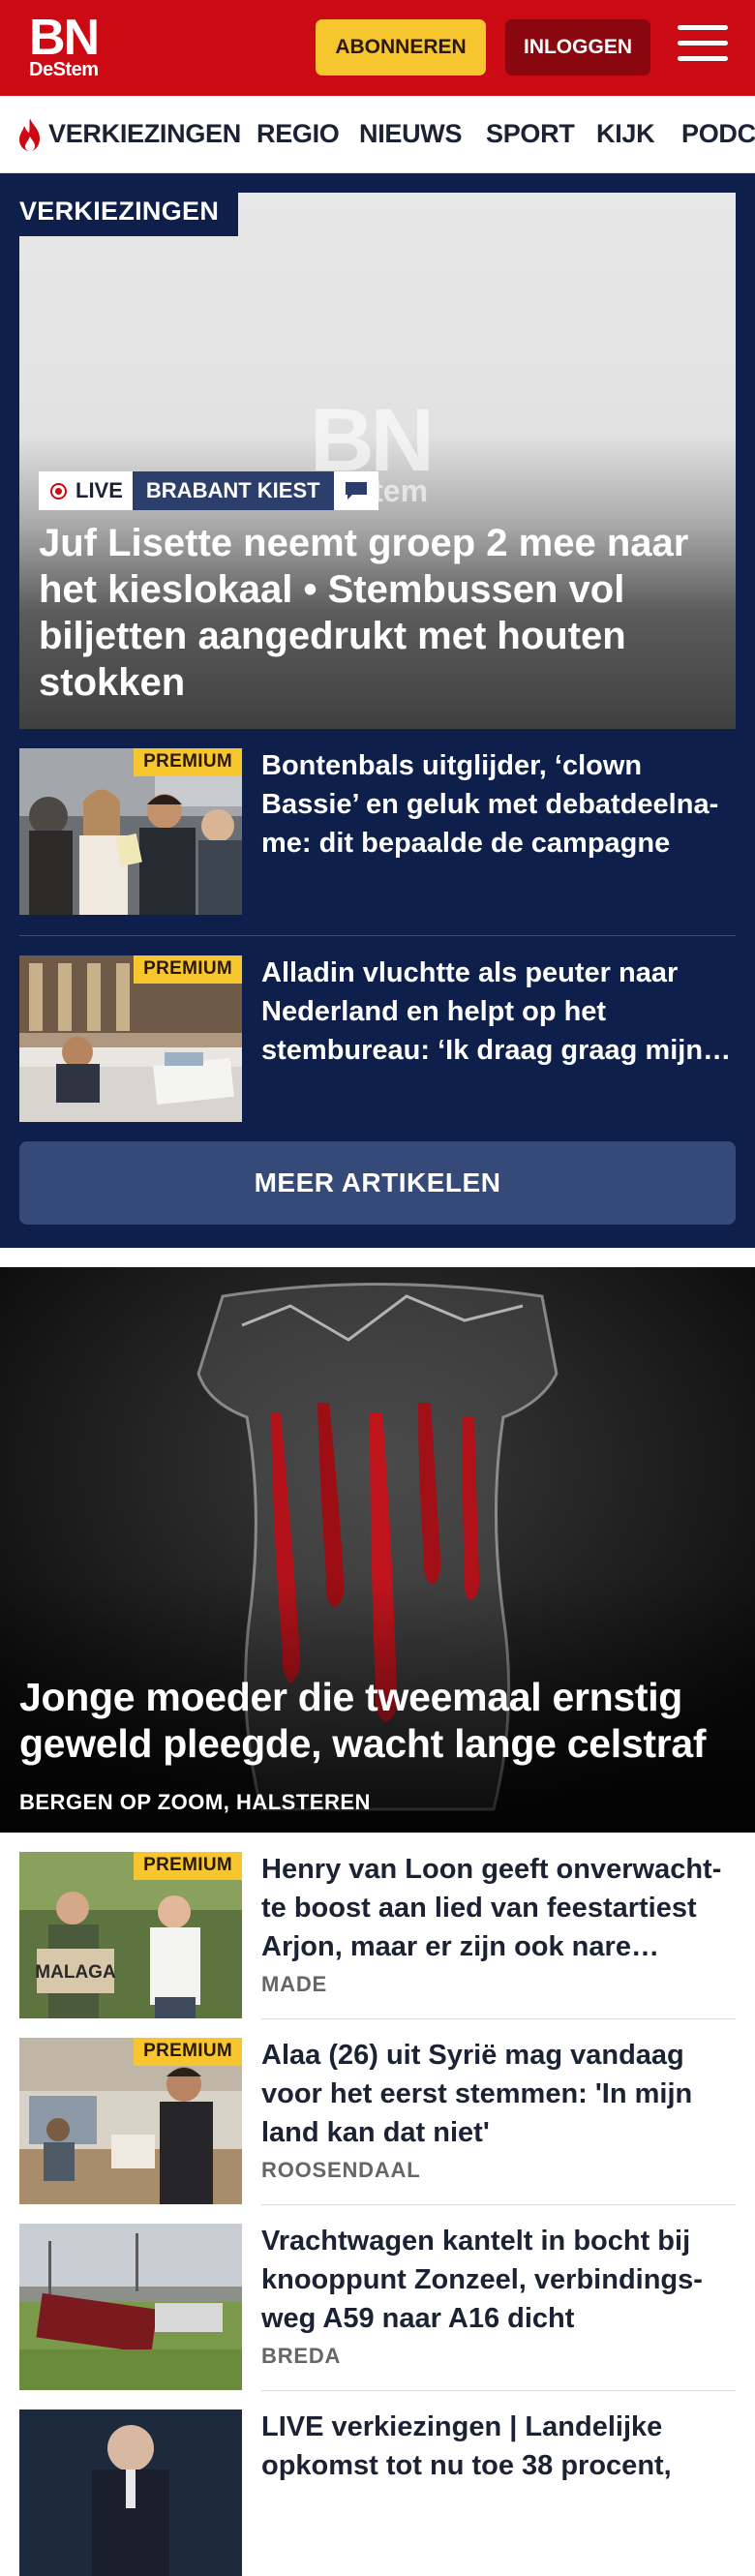 This screenshot has height=2576, width=755. What do you see at coordinates (144, 134) in the screenshot?
I see `nav-item-verkiezingen: VERKIEZINGEN` at bounding box center [144, 134].